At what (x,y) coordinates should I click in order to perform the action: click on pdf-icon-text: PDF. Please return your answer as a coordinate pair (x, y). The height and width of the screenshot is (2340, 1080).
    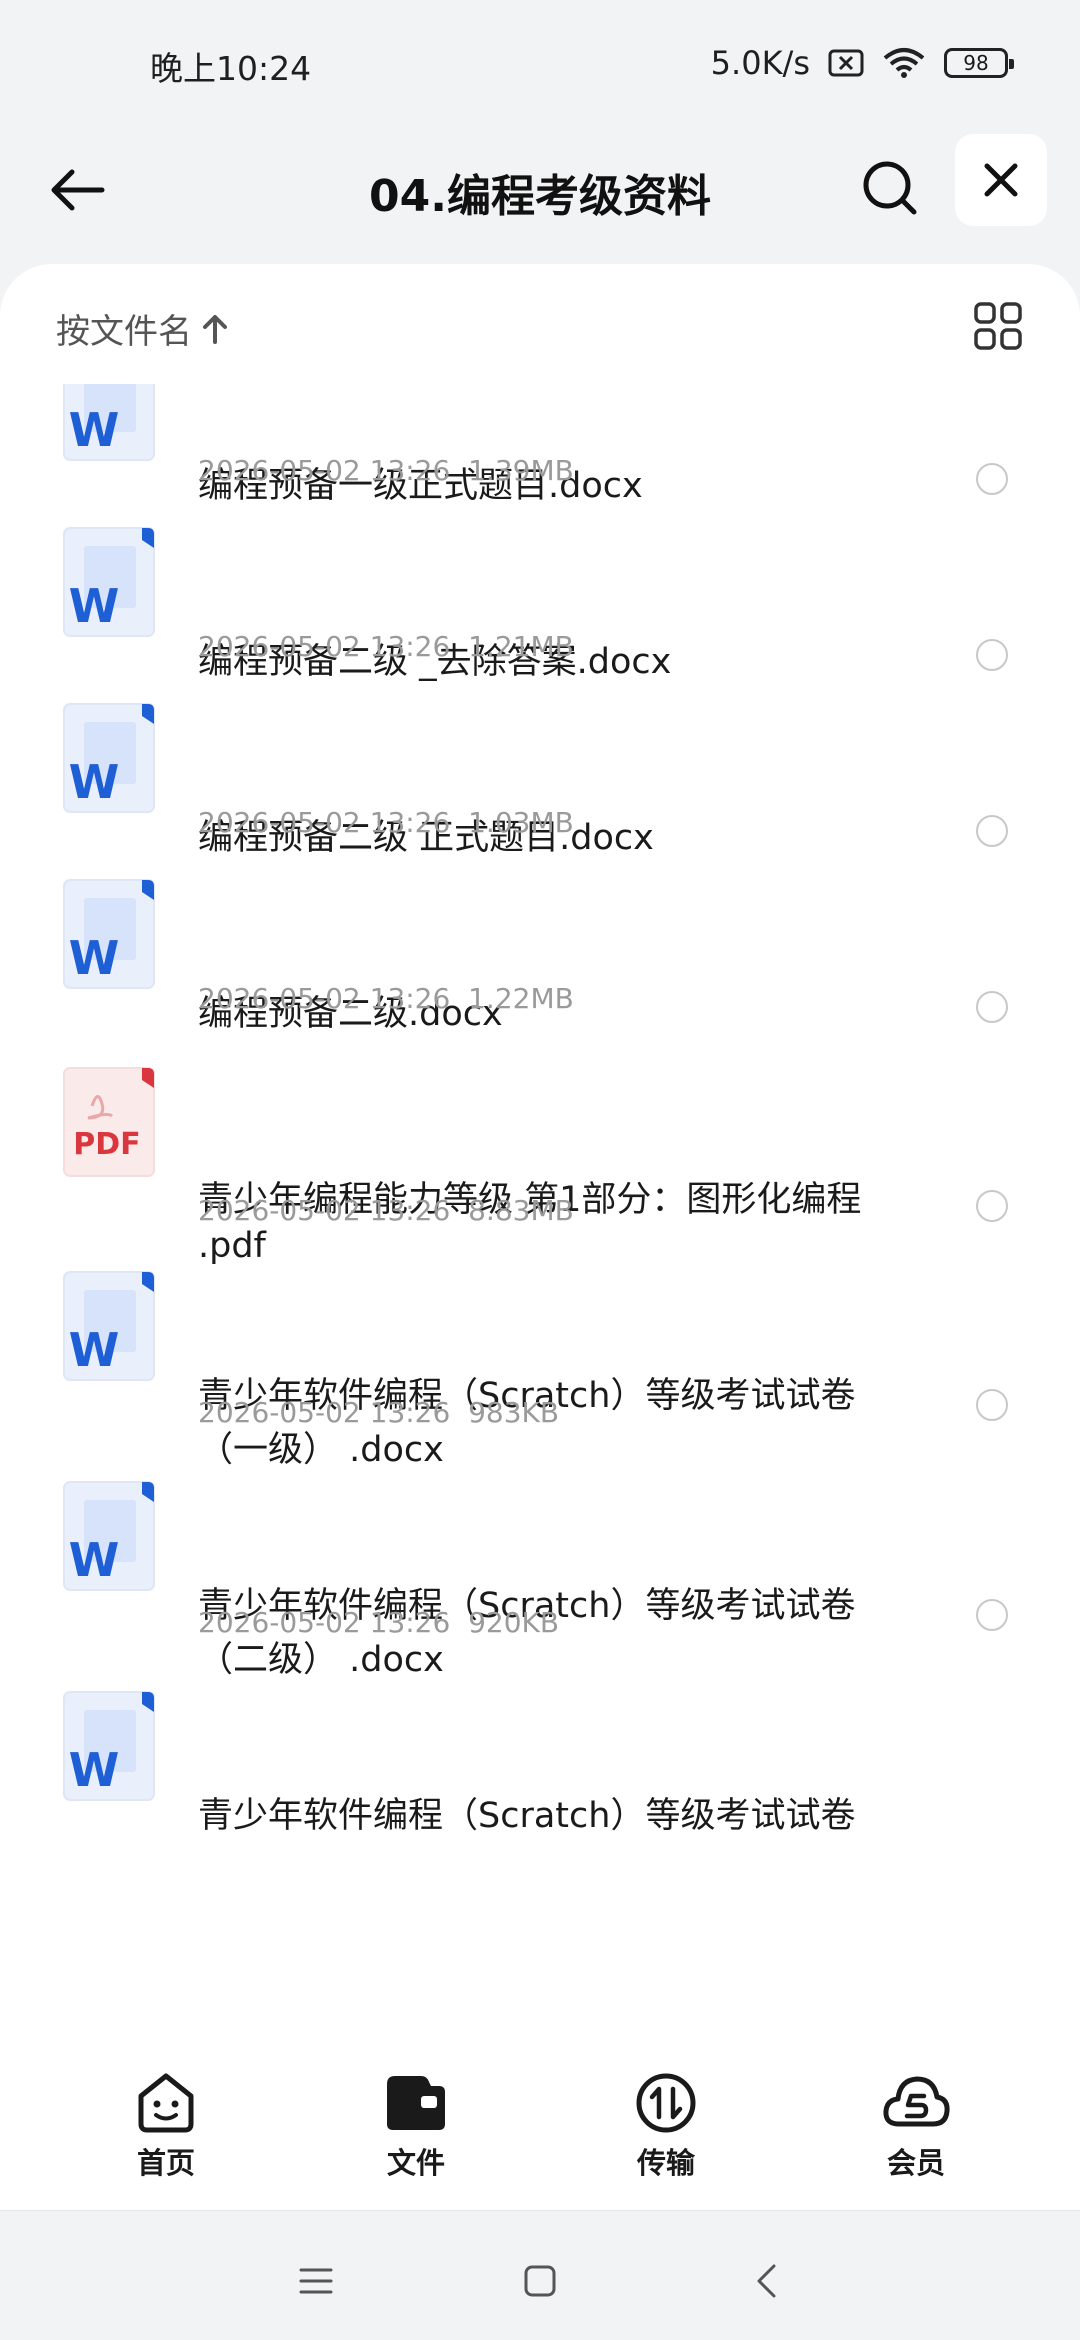
    Looking at the image, I should click on (106, 1144).